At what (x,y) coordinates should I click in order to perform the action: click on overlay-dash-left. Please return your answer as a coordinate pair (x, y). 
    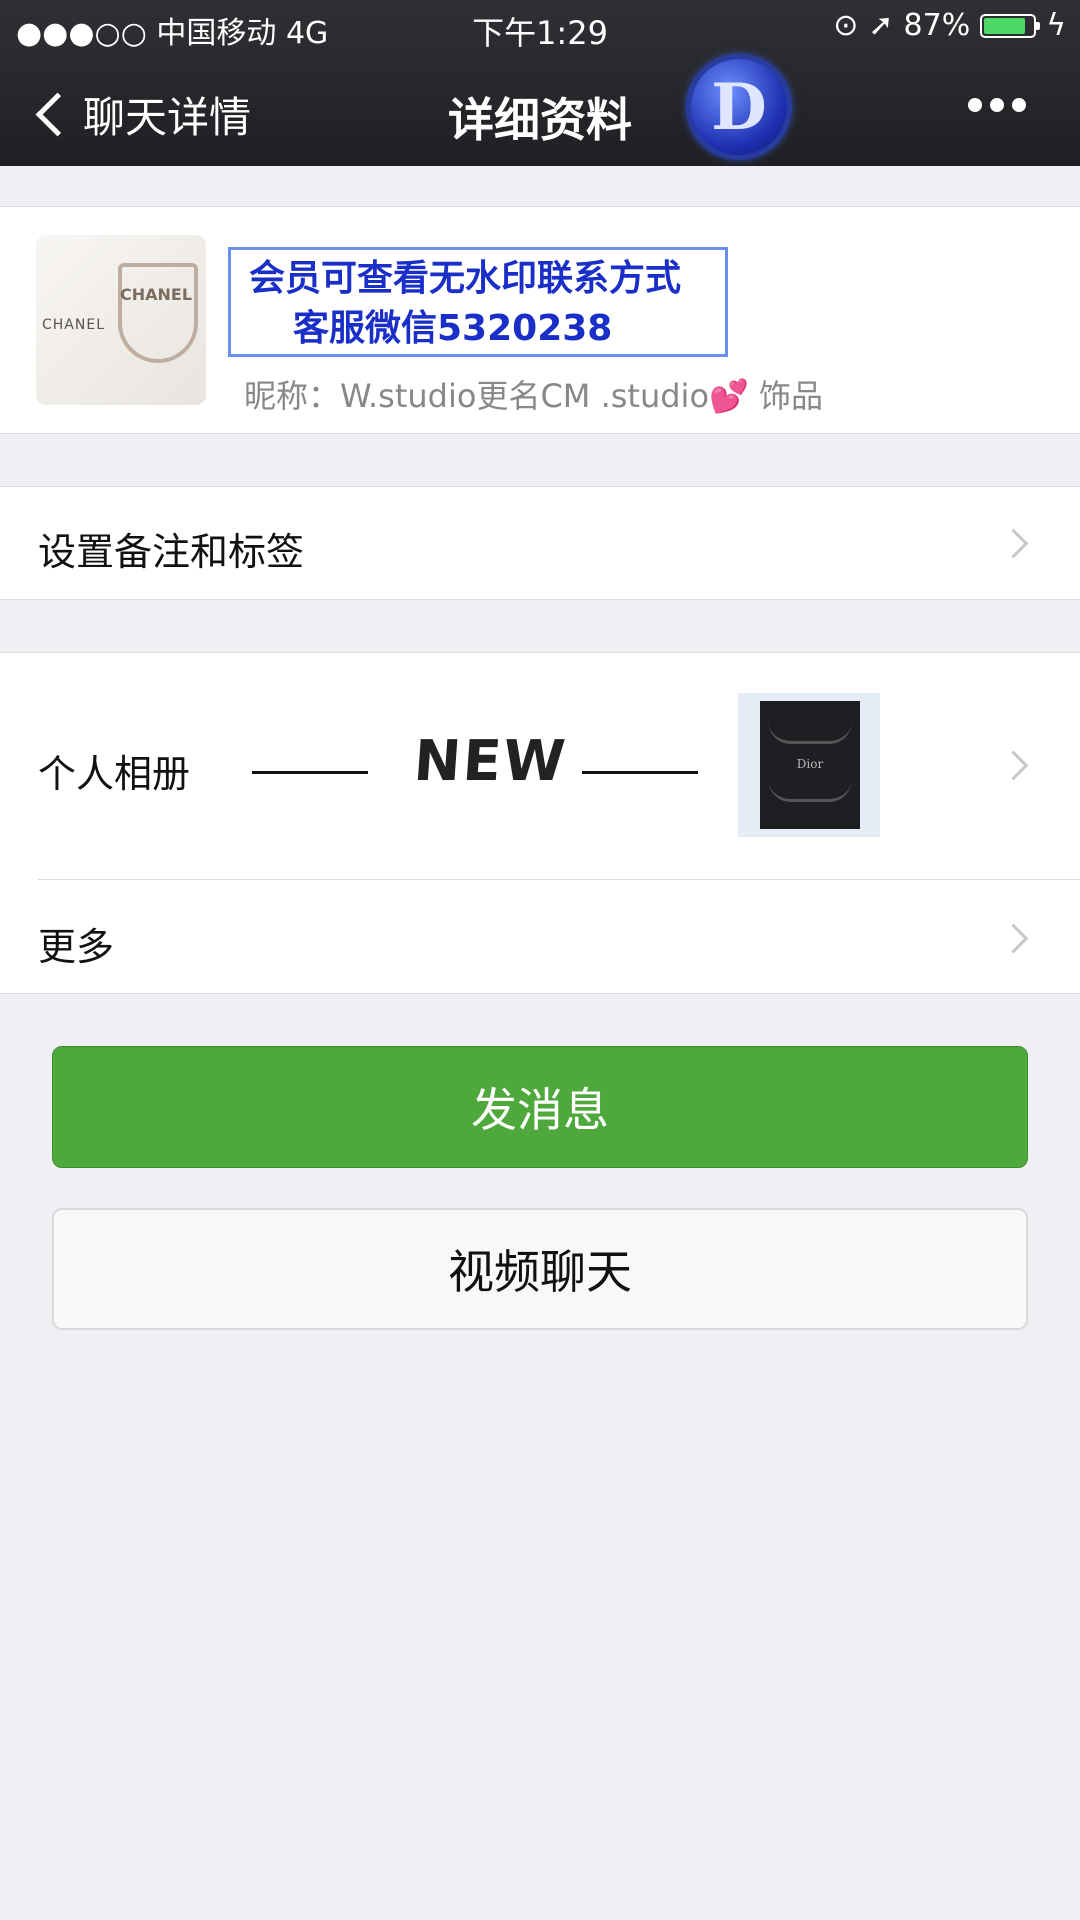
    Looking at the image, I should click on (310, 772).